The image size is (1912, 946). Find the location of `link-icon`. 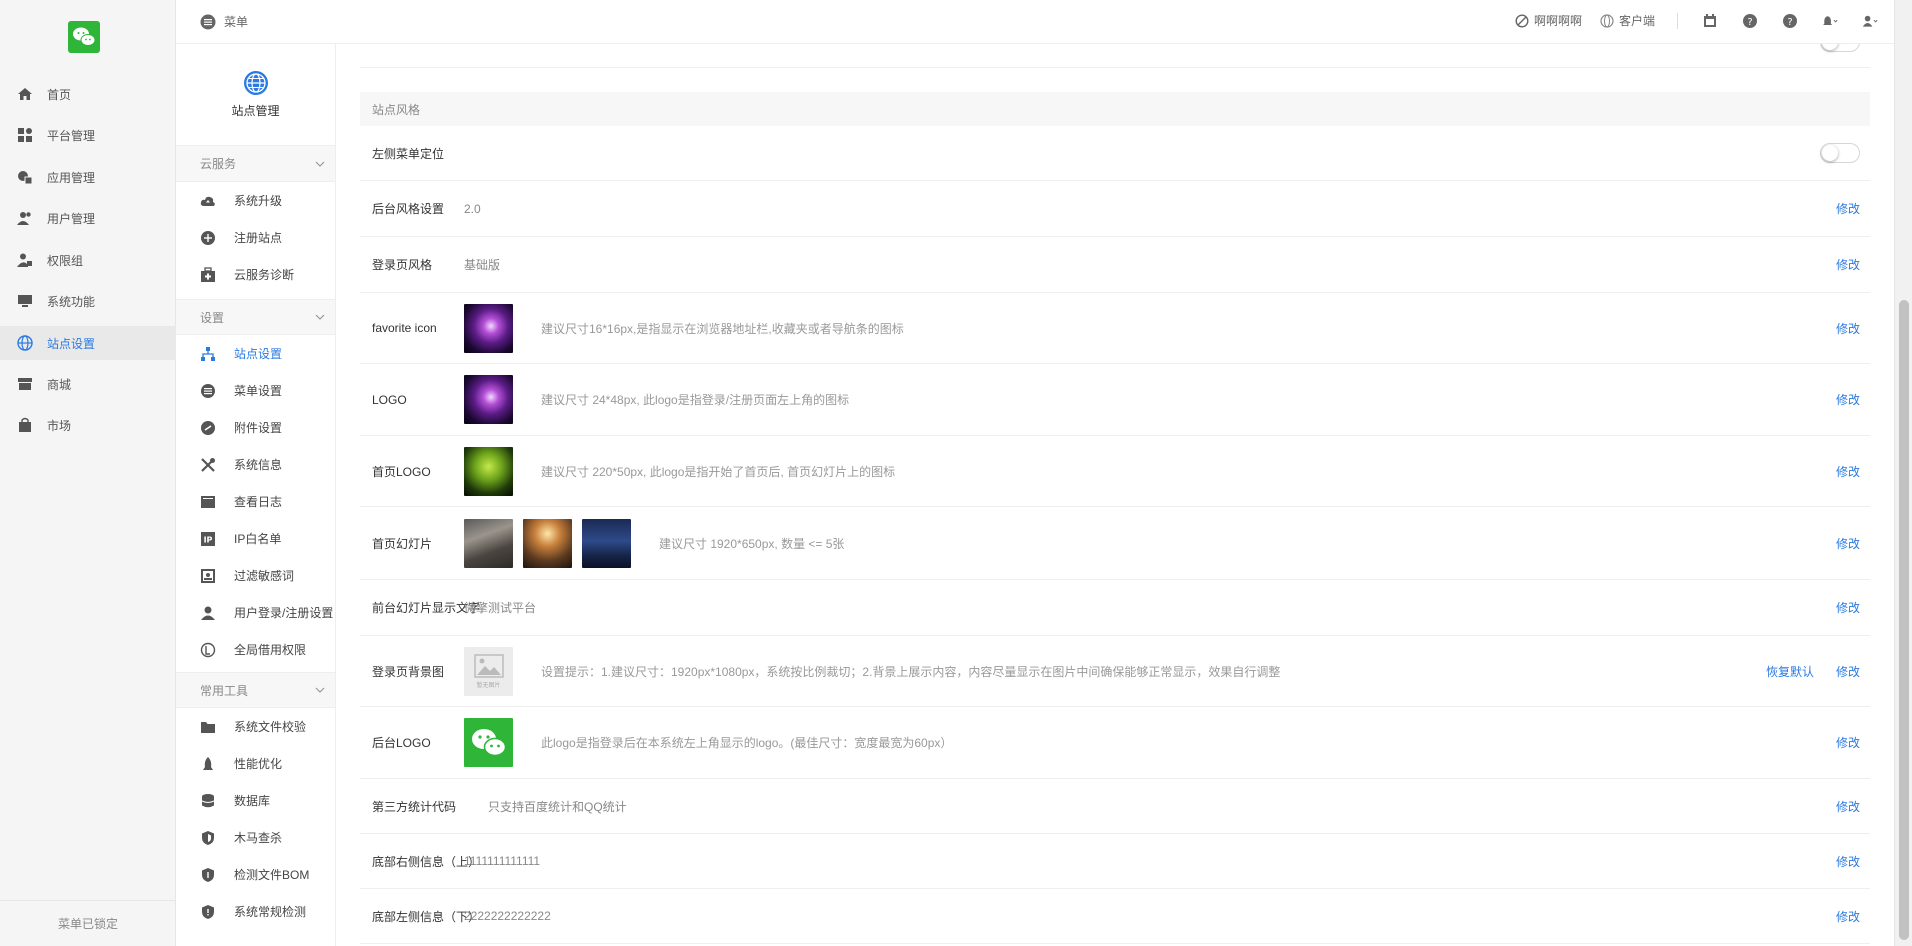

link-icon is located at coordinates (208, 427).